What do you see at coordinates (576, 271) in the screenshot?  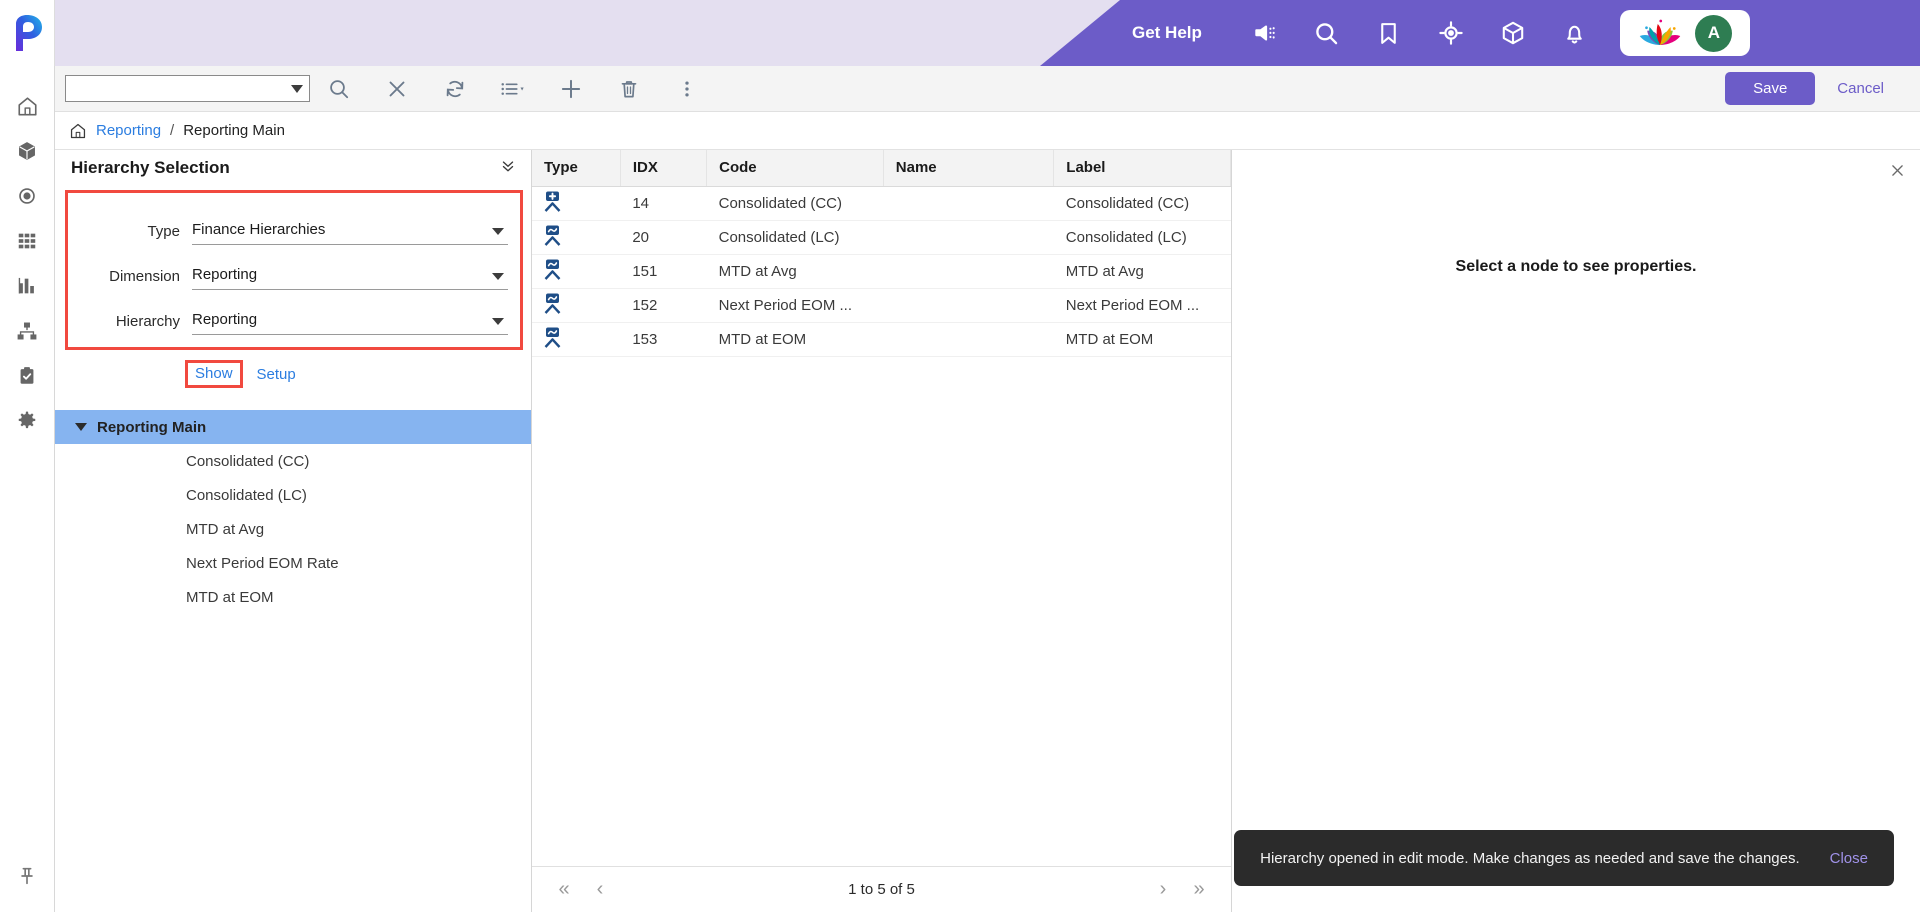 I see `cell-type` at bounding box center [576, 271].